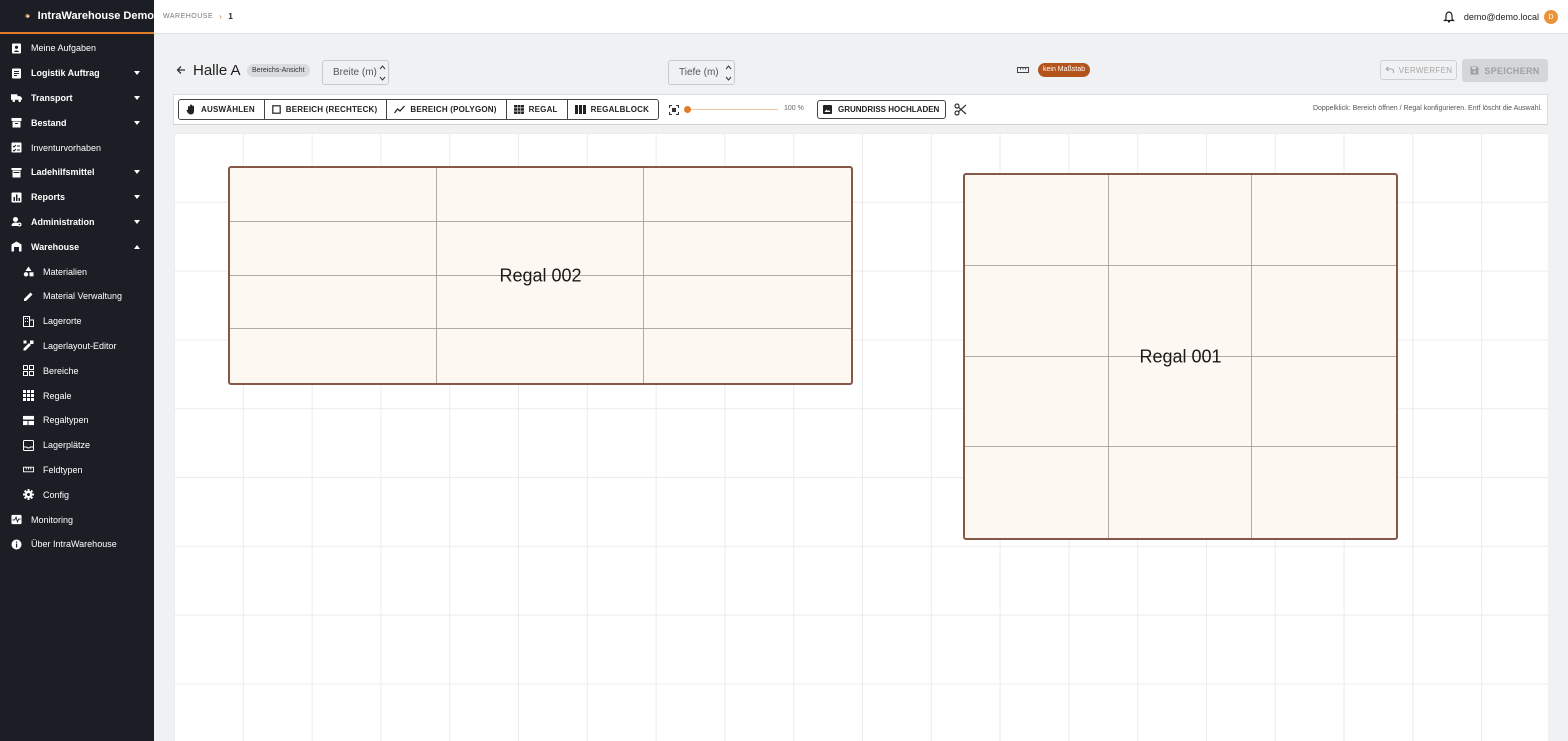 The width and height of the screenshot is (1568, 741). What do you see at coordinates (28, 321) in the screenshot?
I see `building-icon` at bounding box center [28, 321].